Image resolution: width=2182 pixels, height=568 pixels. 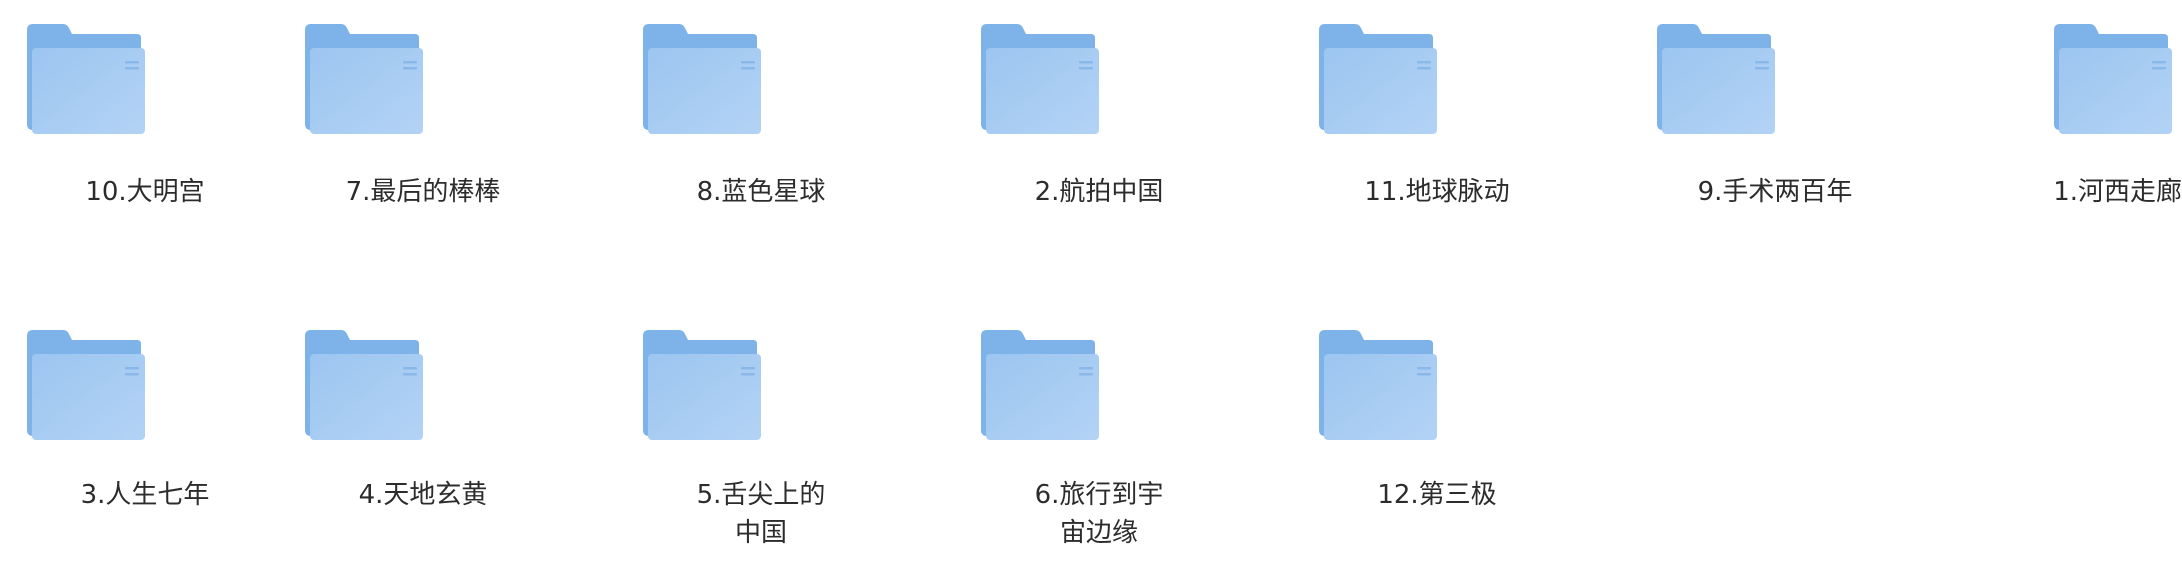 What do you see at coordinates (1775, 192) in the screenshot?
I see `folder-label: 9.手术两百年` at bounding box center [1775, 192].